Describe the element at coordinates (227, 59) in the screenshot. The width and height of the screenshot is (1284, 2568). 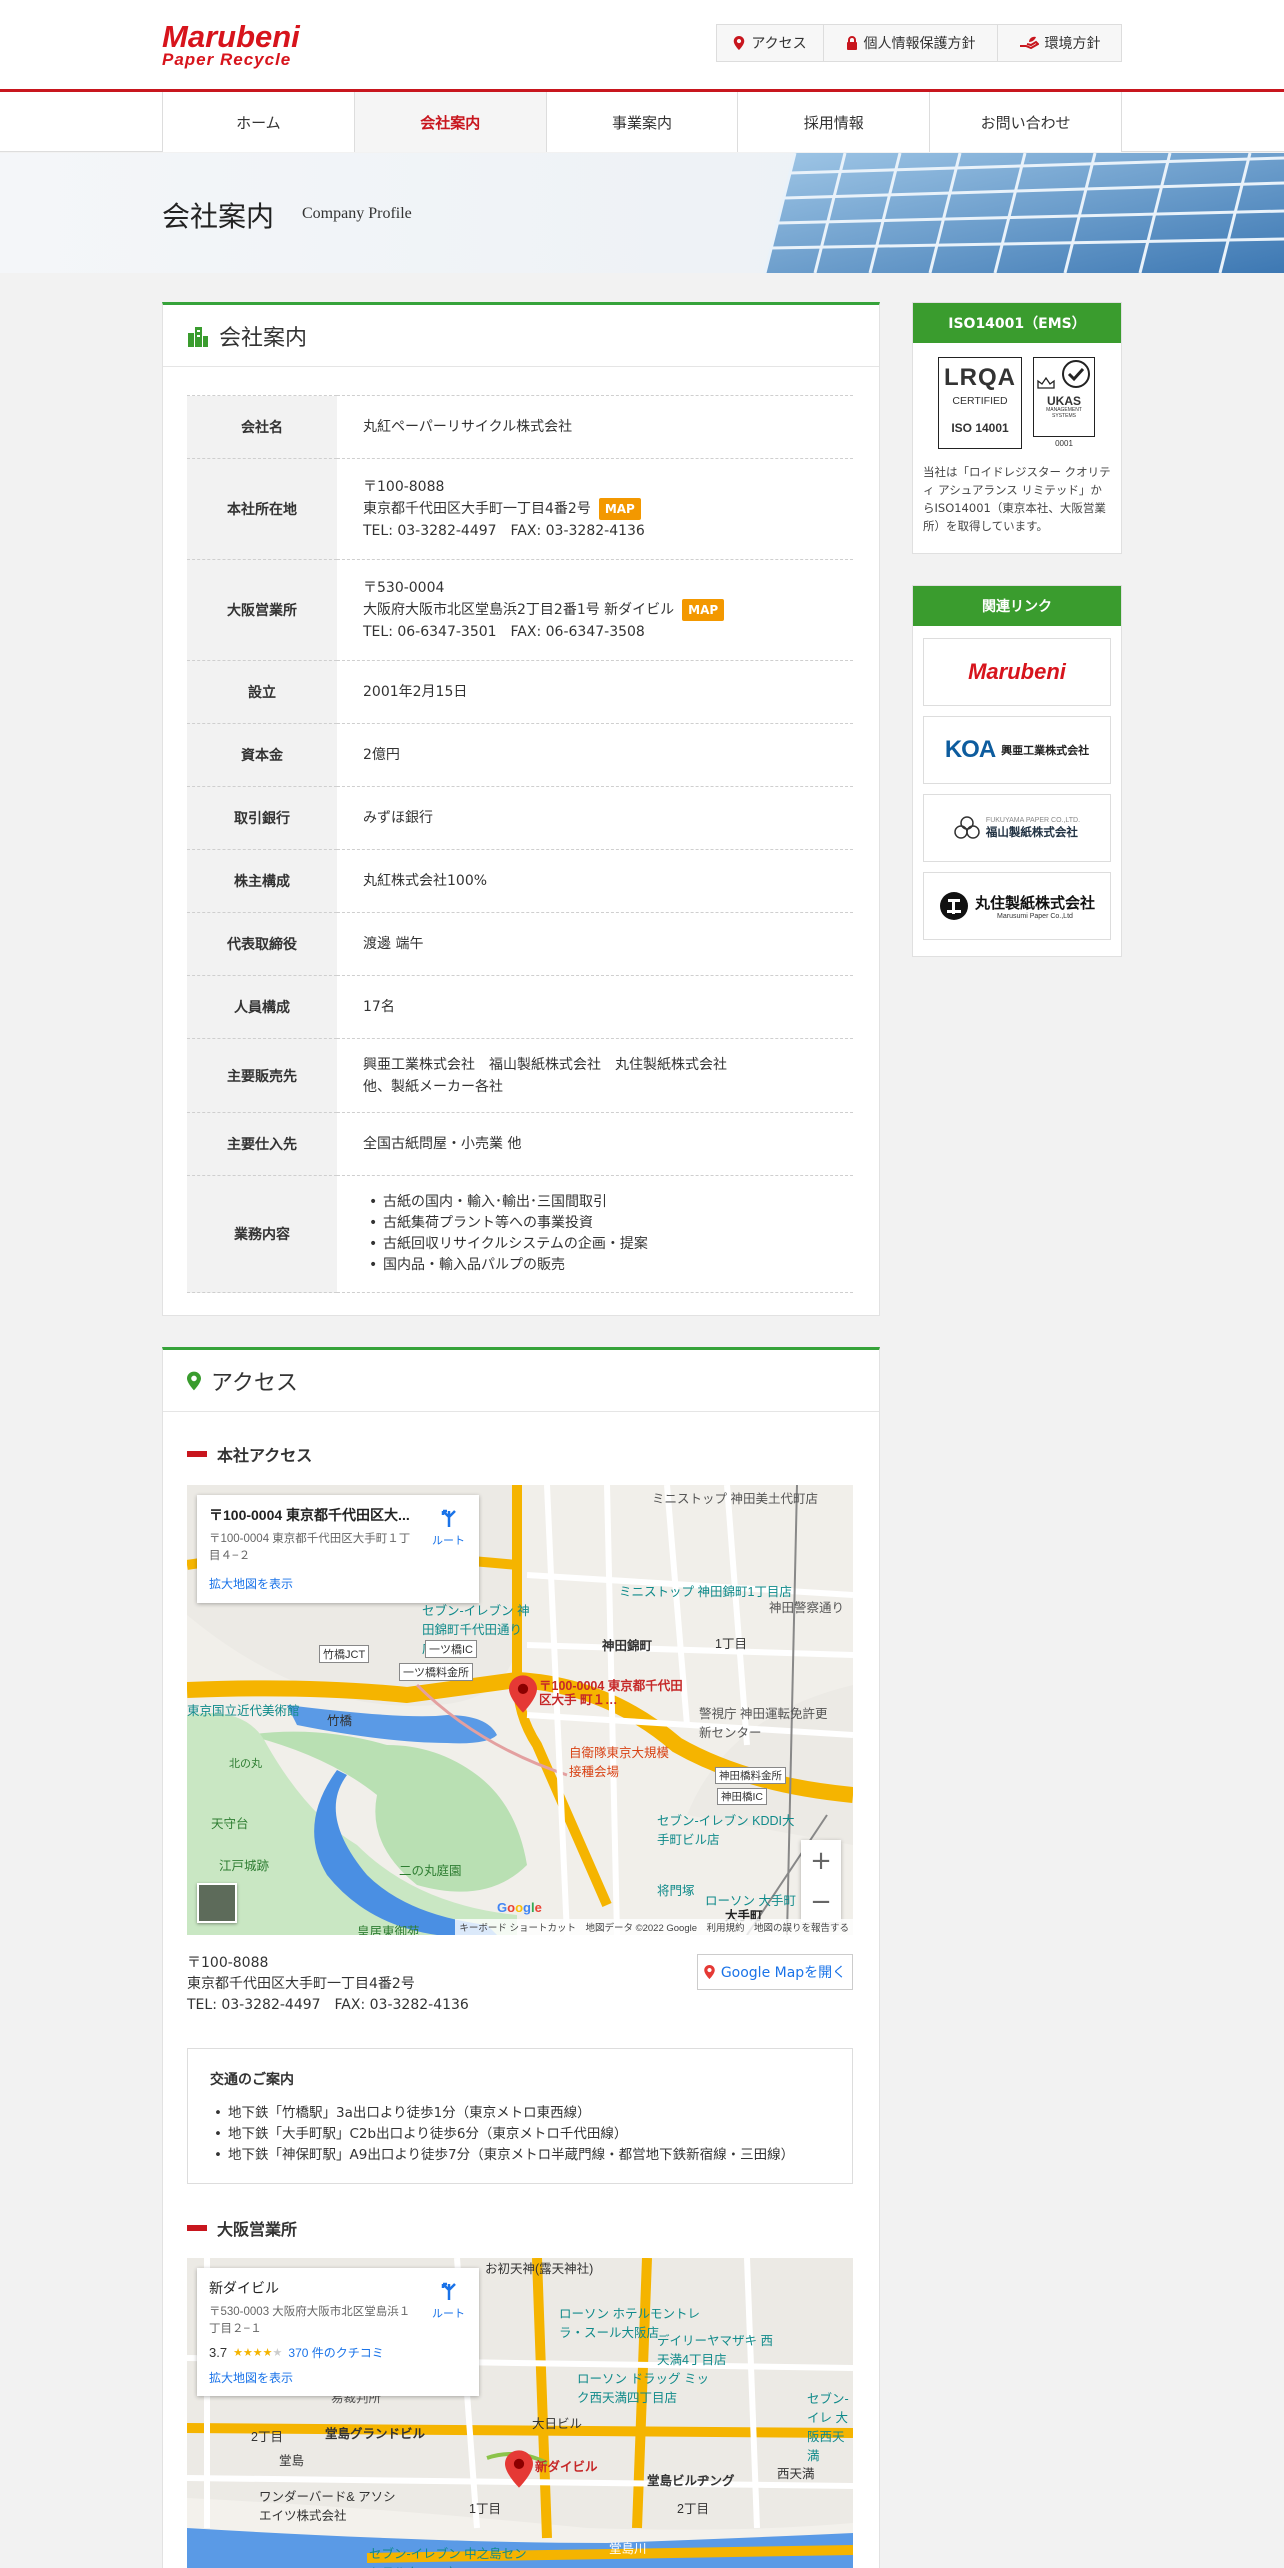
I see `logo-sub-text: Paper Recycle` at that location.